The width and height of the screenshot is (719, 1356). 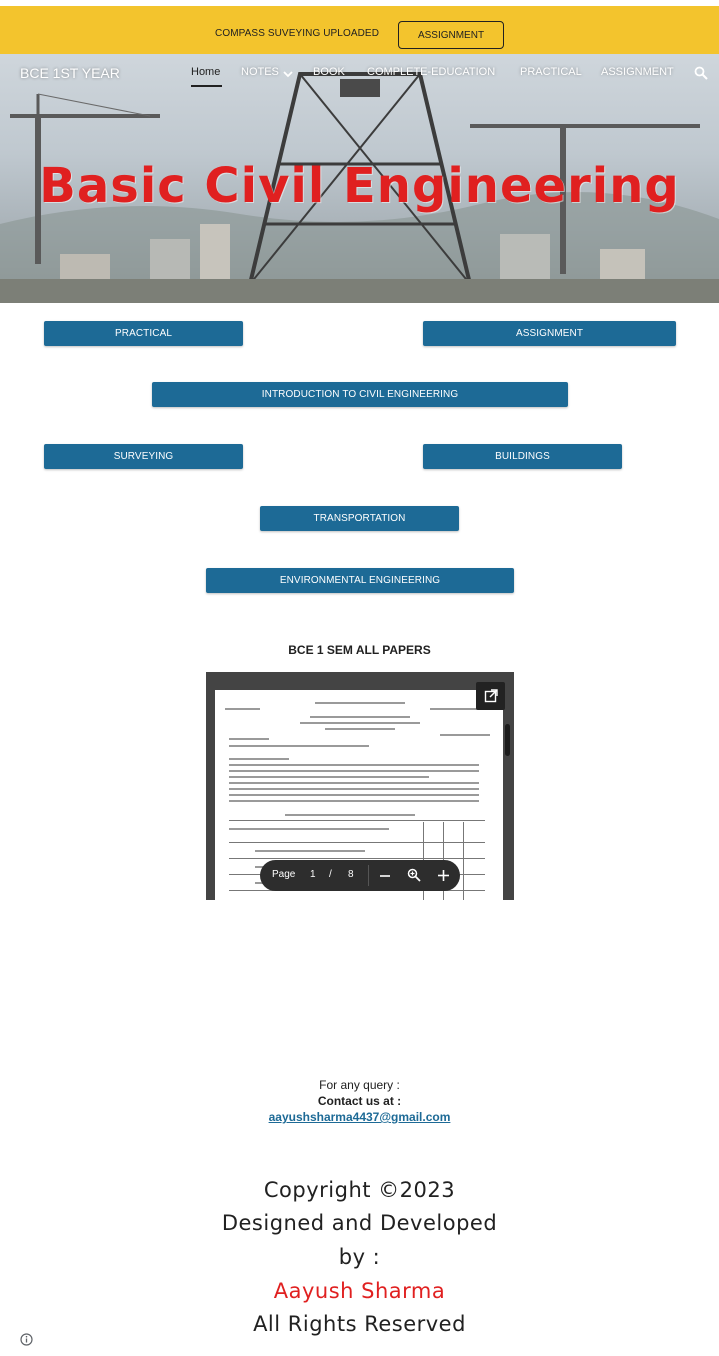 What do you see at coordinates (359, 1190) in the screenshot?
I see `footer-copyright: Copyright ©2023` at bounding box center [359, 1190].